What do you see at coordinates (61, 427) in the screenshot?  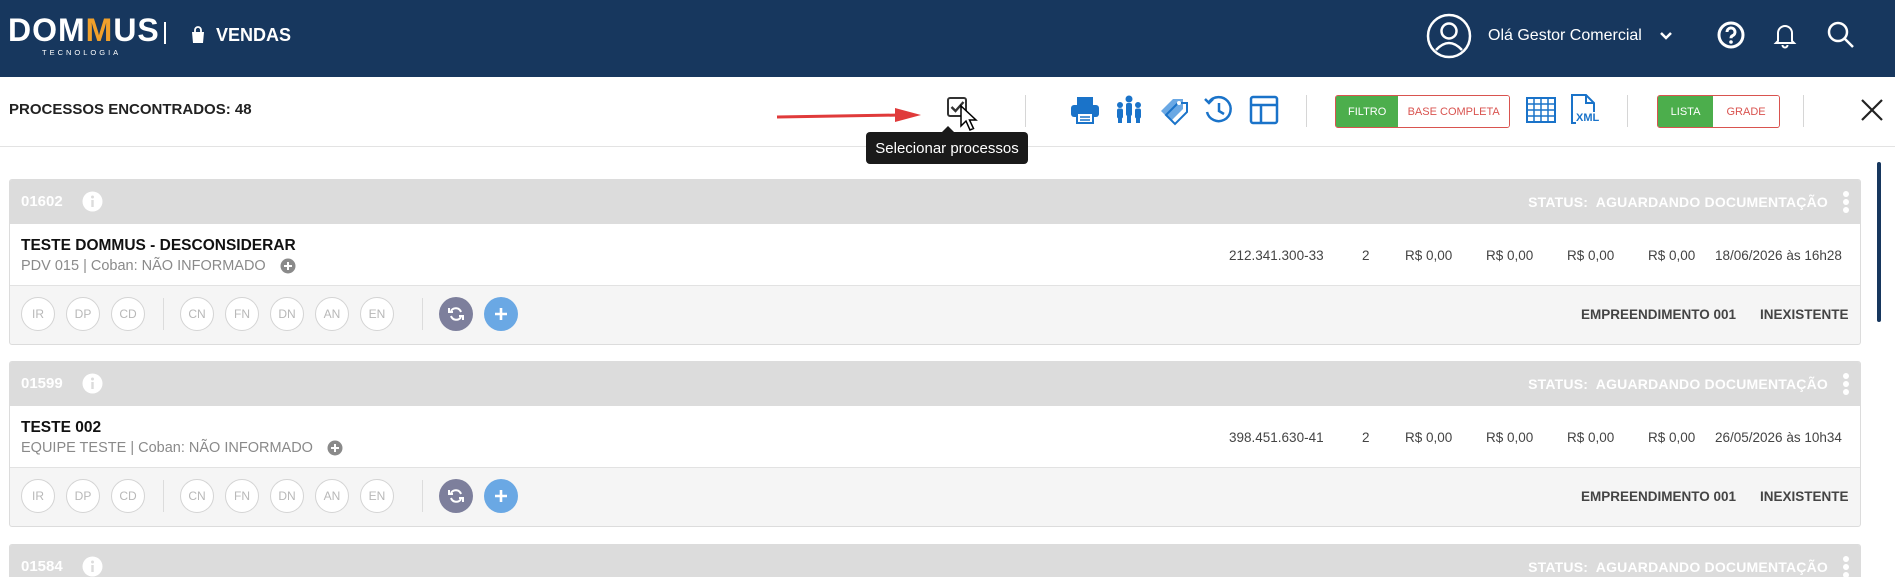 I see `process-title: TESTE 002` at bounding box center [61, 427].